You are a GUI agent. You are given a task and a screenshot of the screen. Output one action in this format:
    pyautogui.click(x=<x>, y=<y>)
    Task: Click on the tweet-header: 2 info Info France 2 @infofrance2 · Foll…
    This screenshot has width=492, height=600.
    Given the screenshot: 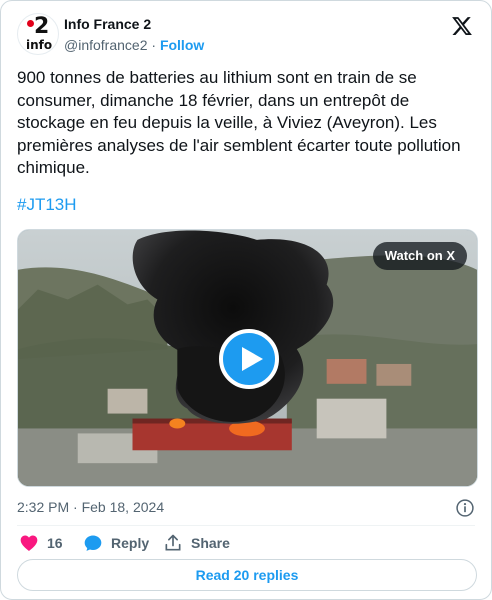 What is the action you would take?
    pyautogui.click(x=246, y=35)
    